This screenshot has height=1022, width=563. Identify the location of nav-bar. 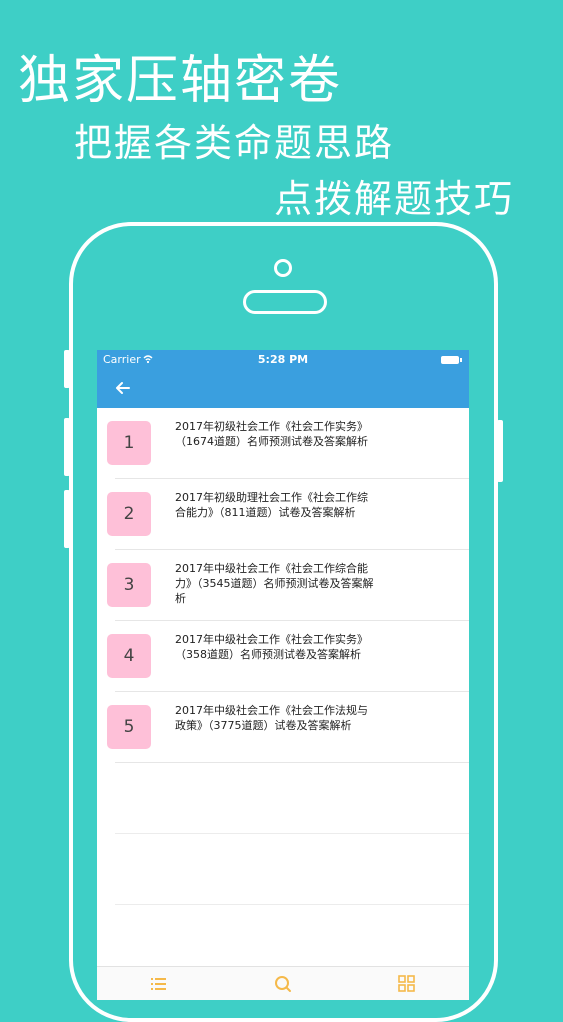
(283, 389).